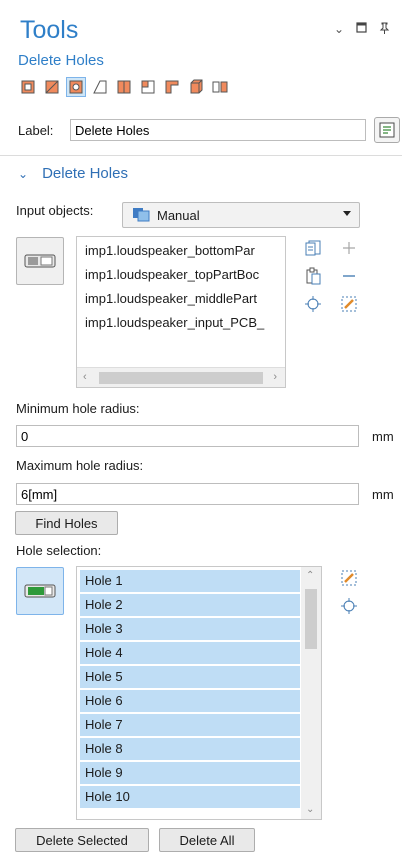 The image size is (402, 854). Describe the element at coordinates (148, 87) in the screenshot. I see `merge-icon` at that location.